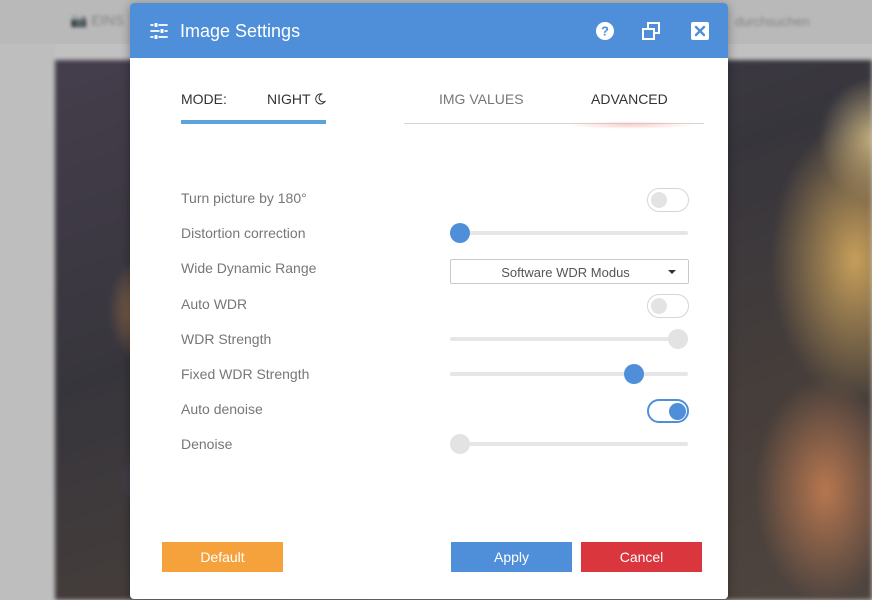  I want to click on tab-advanced-indicator, so click(631, 125).